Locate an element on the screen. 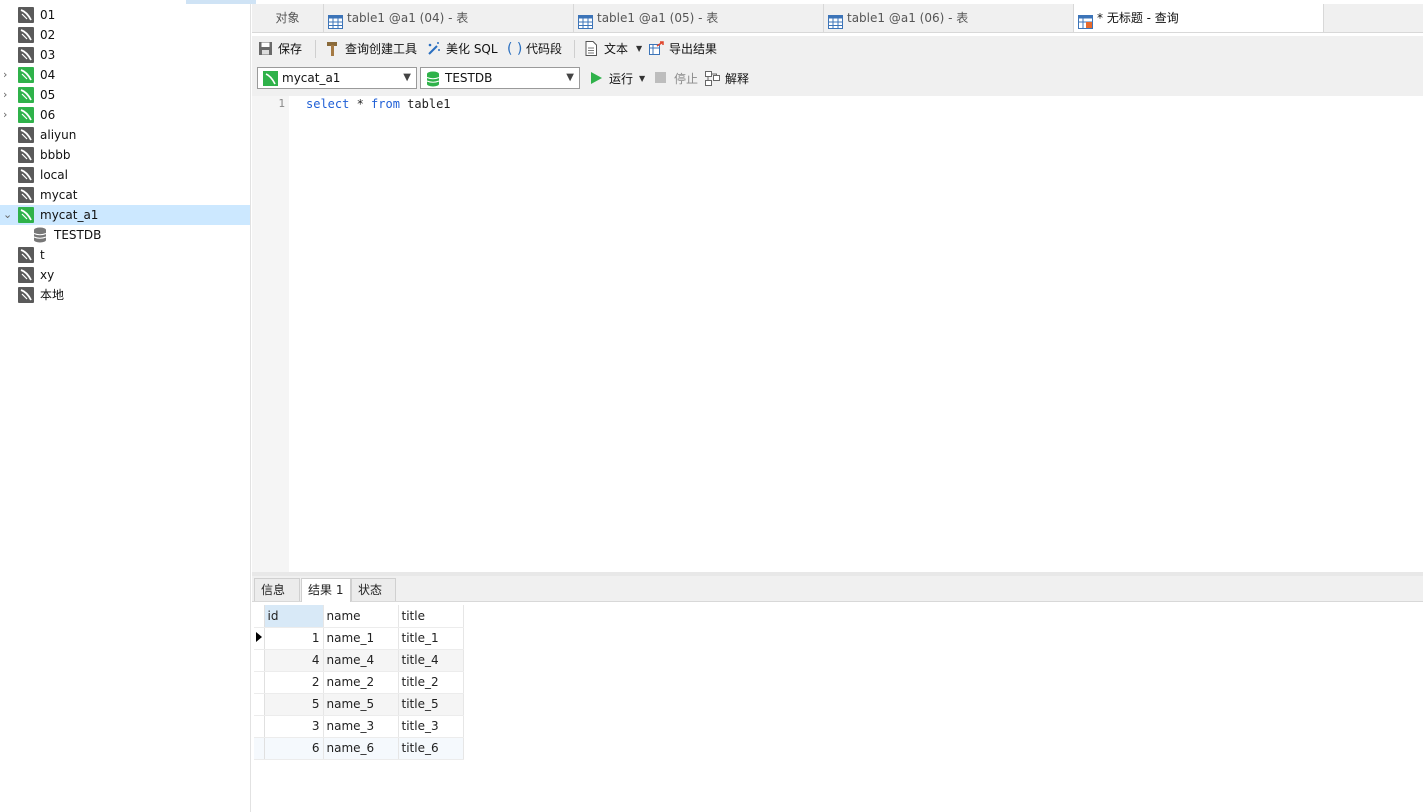  table-row: 6 name_6 title_6 is located at coordinates (359, 748).